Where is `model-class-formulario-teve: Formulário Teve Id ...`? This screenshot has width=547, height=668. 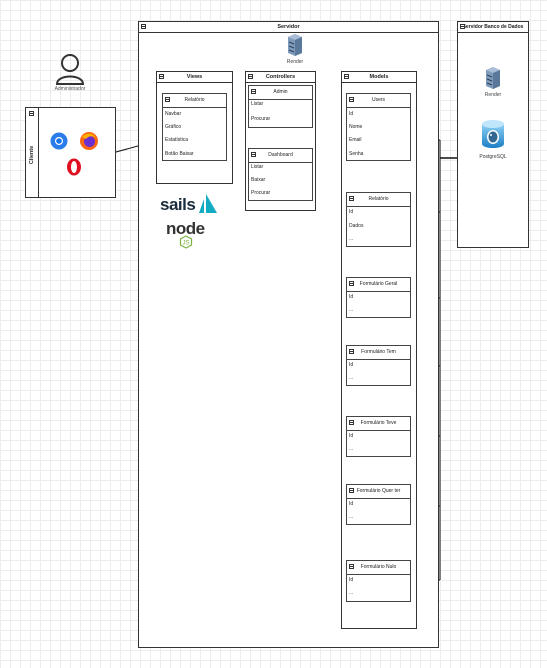 model-class-formulario-teve: Formulário Teve Id ... is located at coordinates (378, 436).